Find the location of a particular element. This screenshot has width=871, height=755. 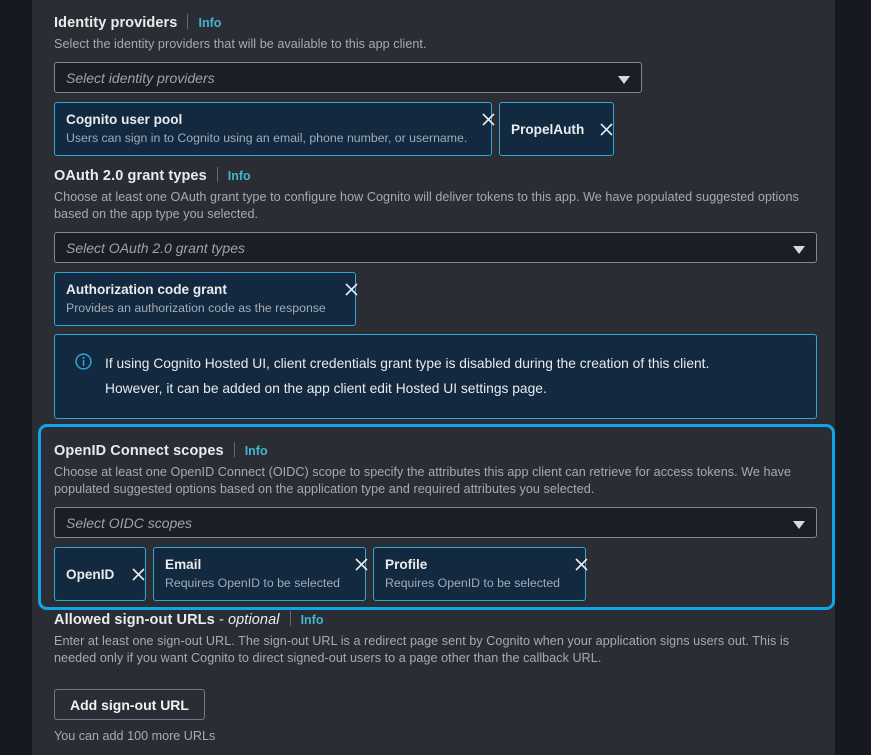

chip-body: PropelAuth is located at coordinates (547, 129).